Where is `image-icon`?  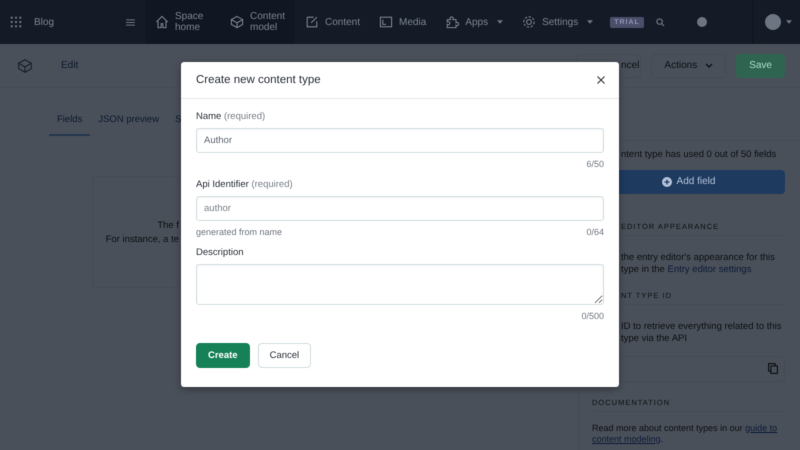 image-icon is located at coordinates (386, 22).